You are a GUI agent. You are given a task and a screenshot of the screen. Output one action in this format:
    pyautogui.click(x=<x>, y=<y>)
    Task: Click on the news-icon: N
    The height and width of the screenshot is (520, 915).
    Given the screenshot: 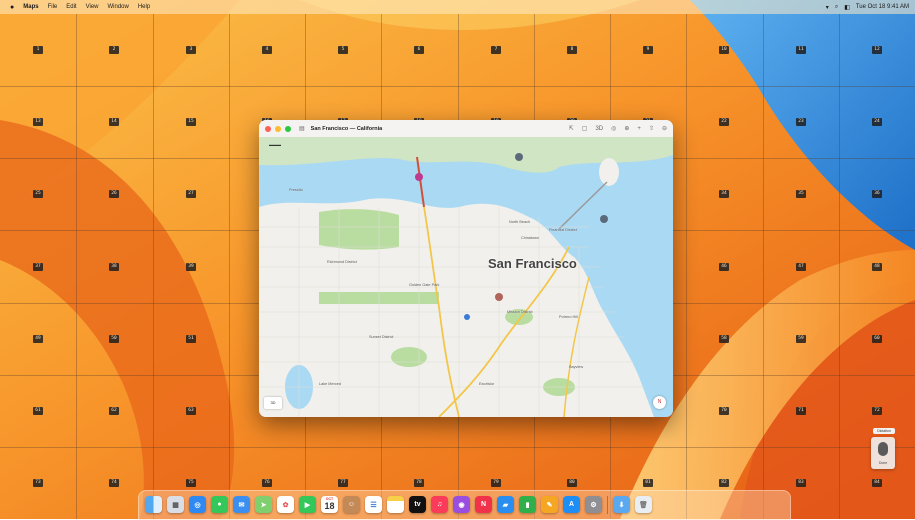 What is the action you would take?
    pyautogui.click(x=483, y=504)
    